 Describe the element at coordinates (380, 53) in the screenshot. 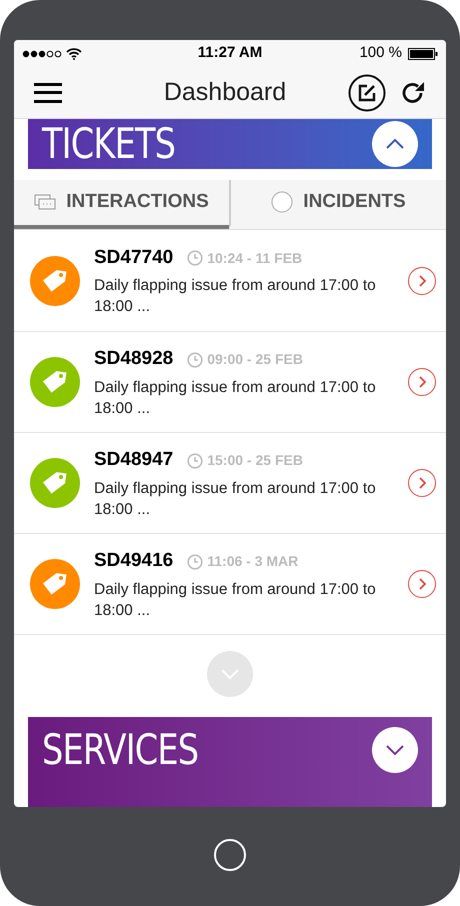

I see `battery-text: 100 %` at that location.